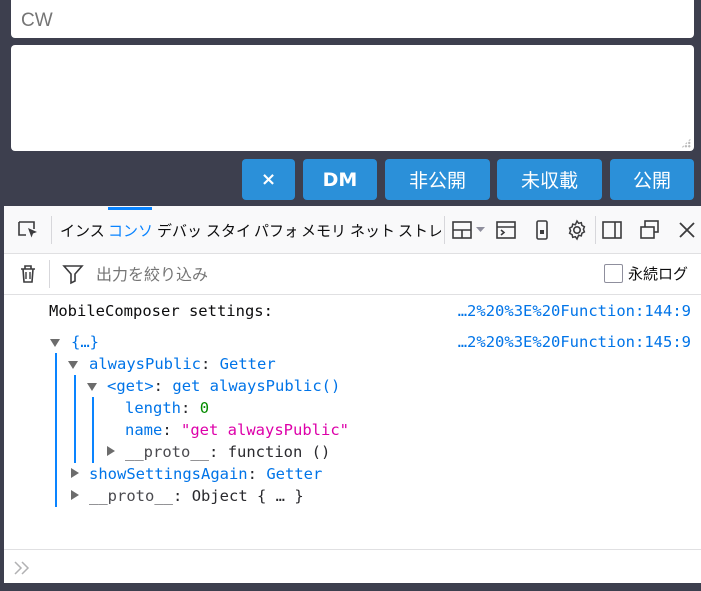  Describe the element at coordinates (612, 230) in the screenshot. I see `dock-side-icon` at that location.